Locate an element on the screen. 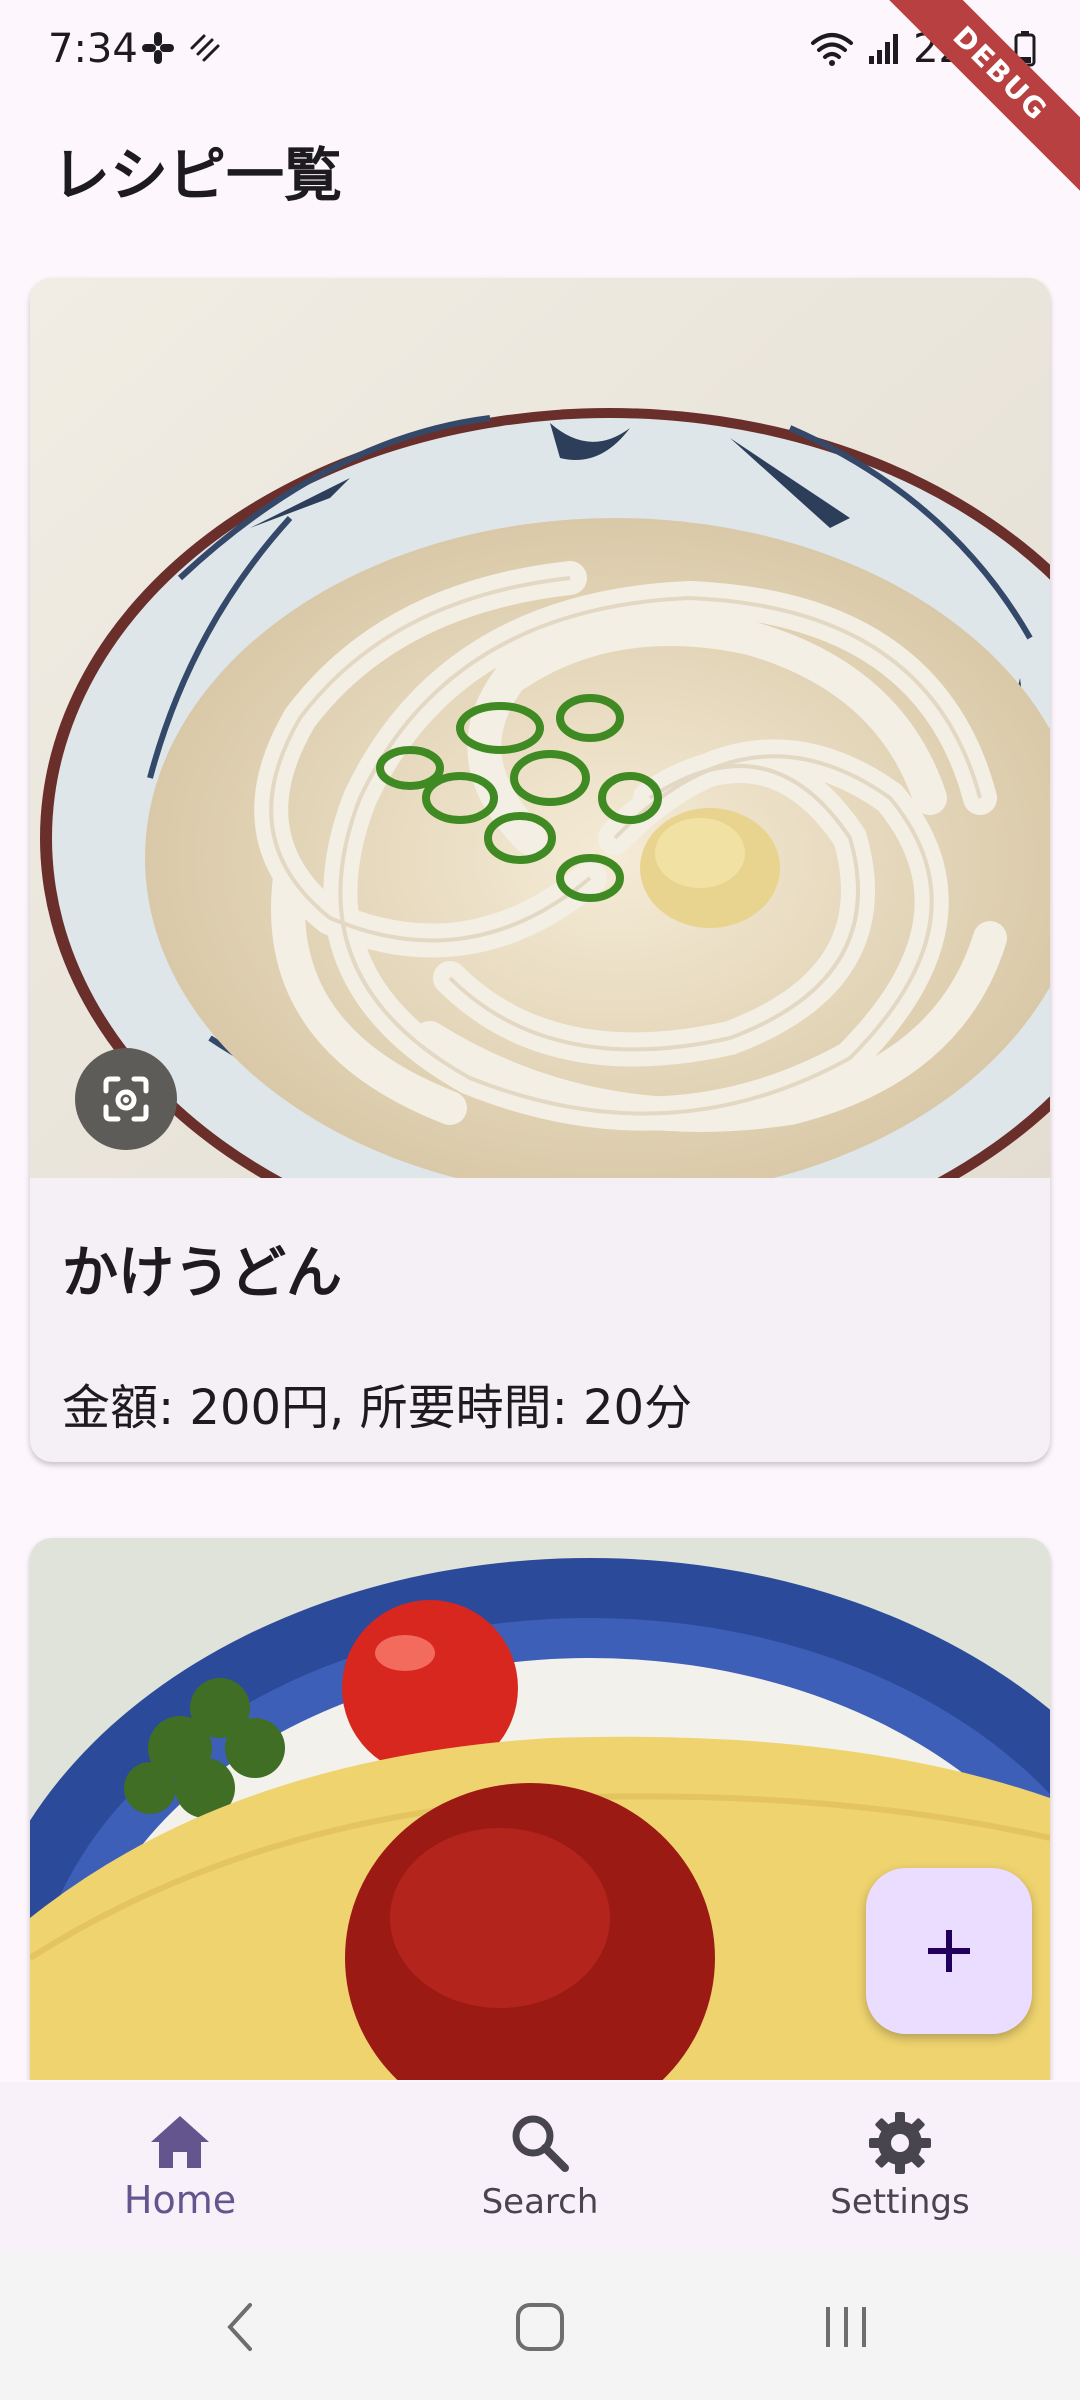 The width and height of the screenshot is (1080, 2400). wifi-icon is located at coordinates (832, 49).